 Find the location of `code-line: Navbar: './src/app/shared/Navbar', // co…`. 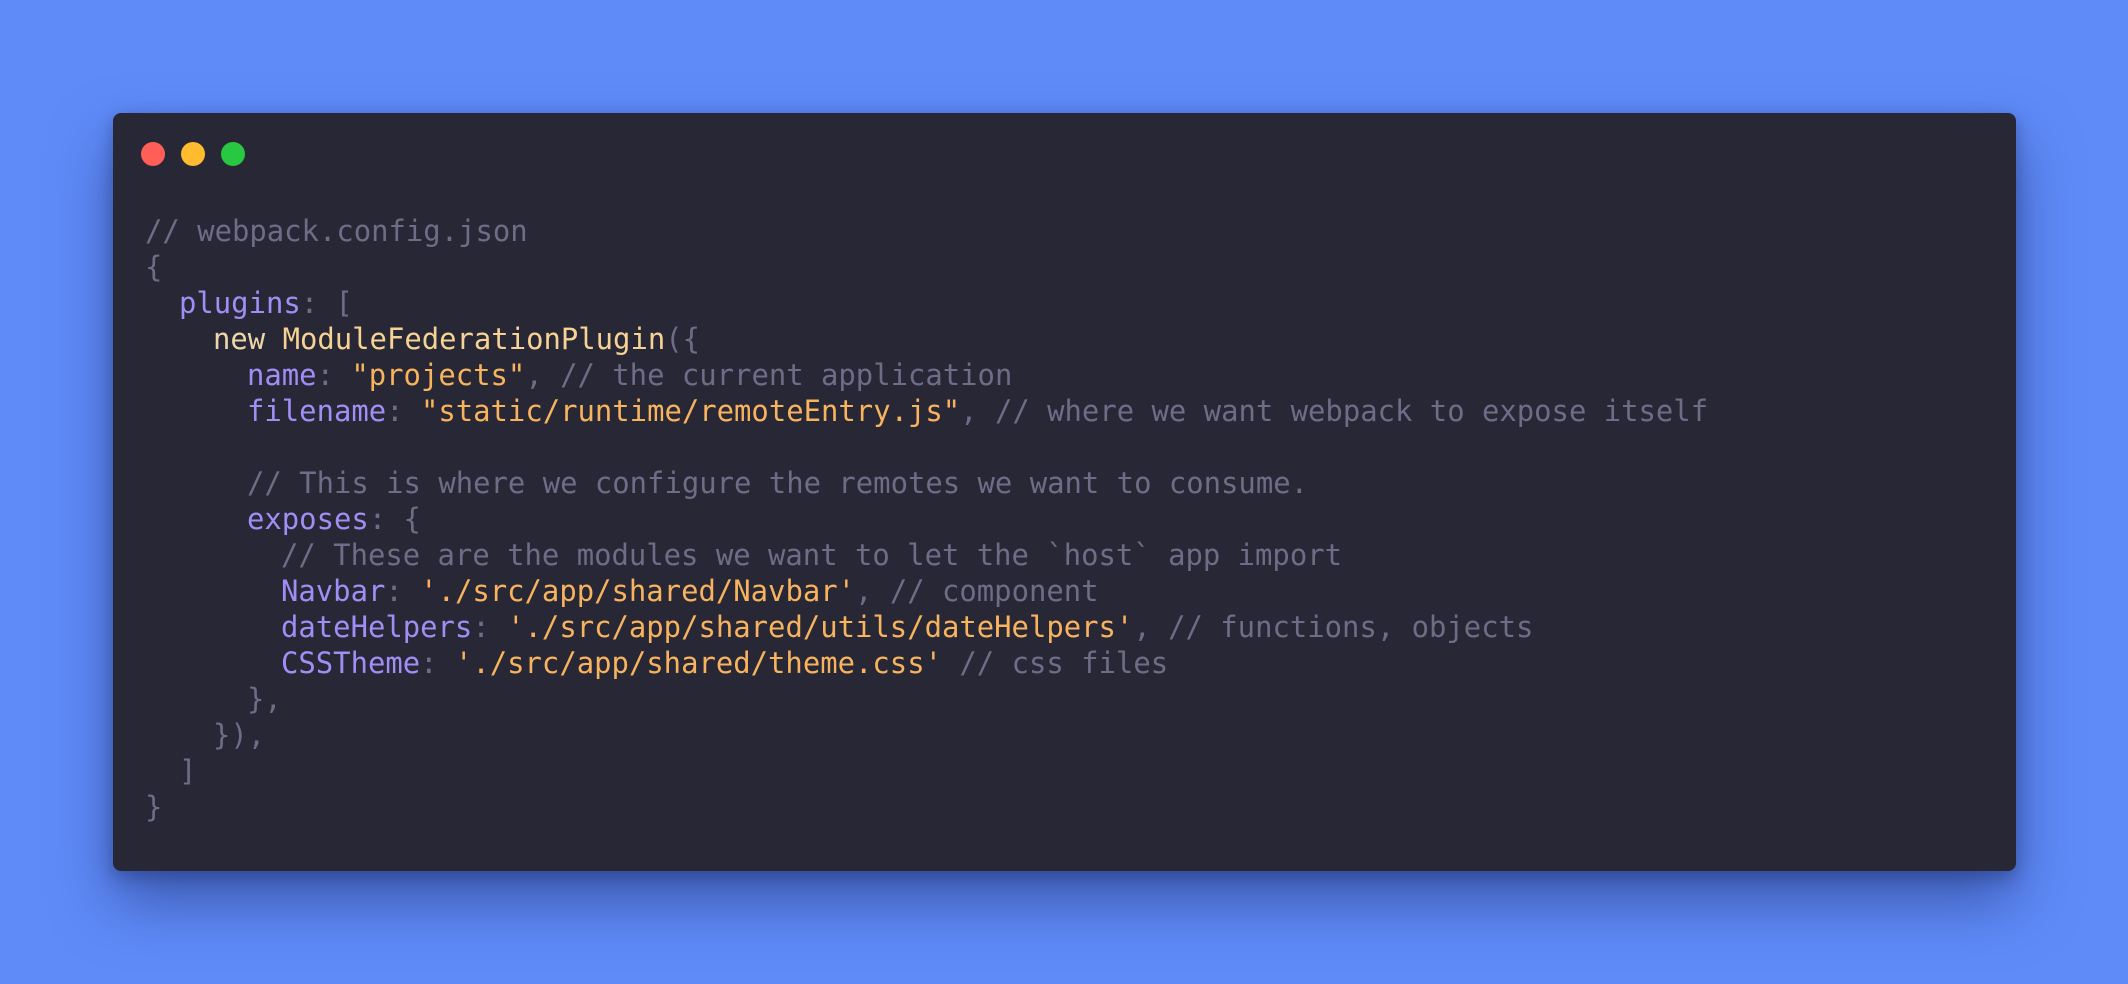

code-line: Navbar: './src/app/shared/Navbar', // co… is located at coordinates (926, 591).